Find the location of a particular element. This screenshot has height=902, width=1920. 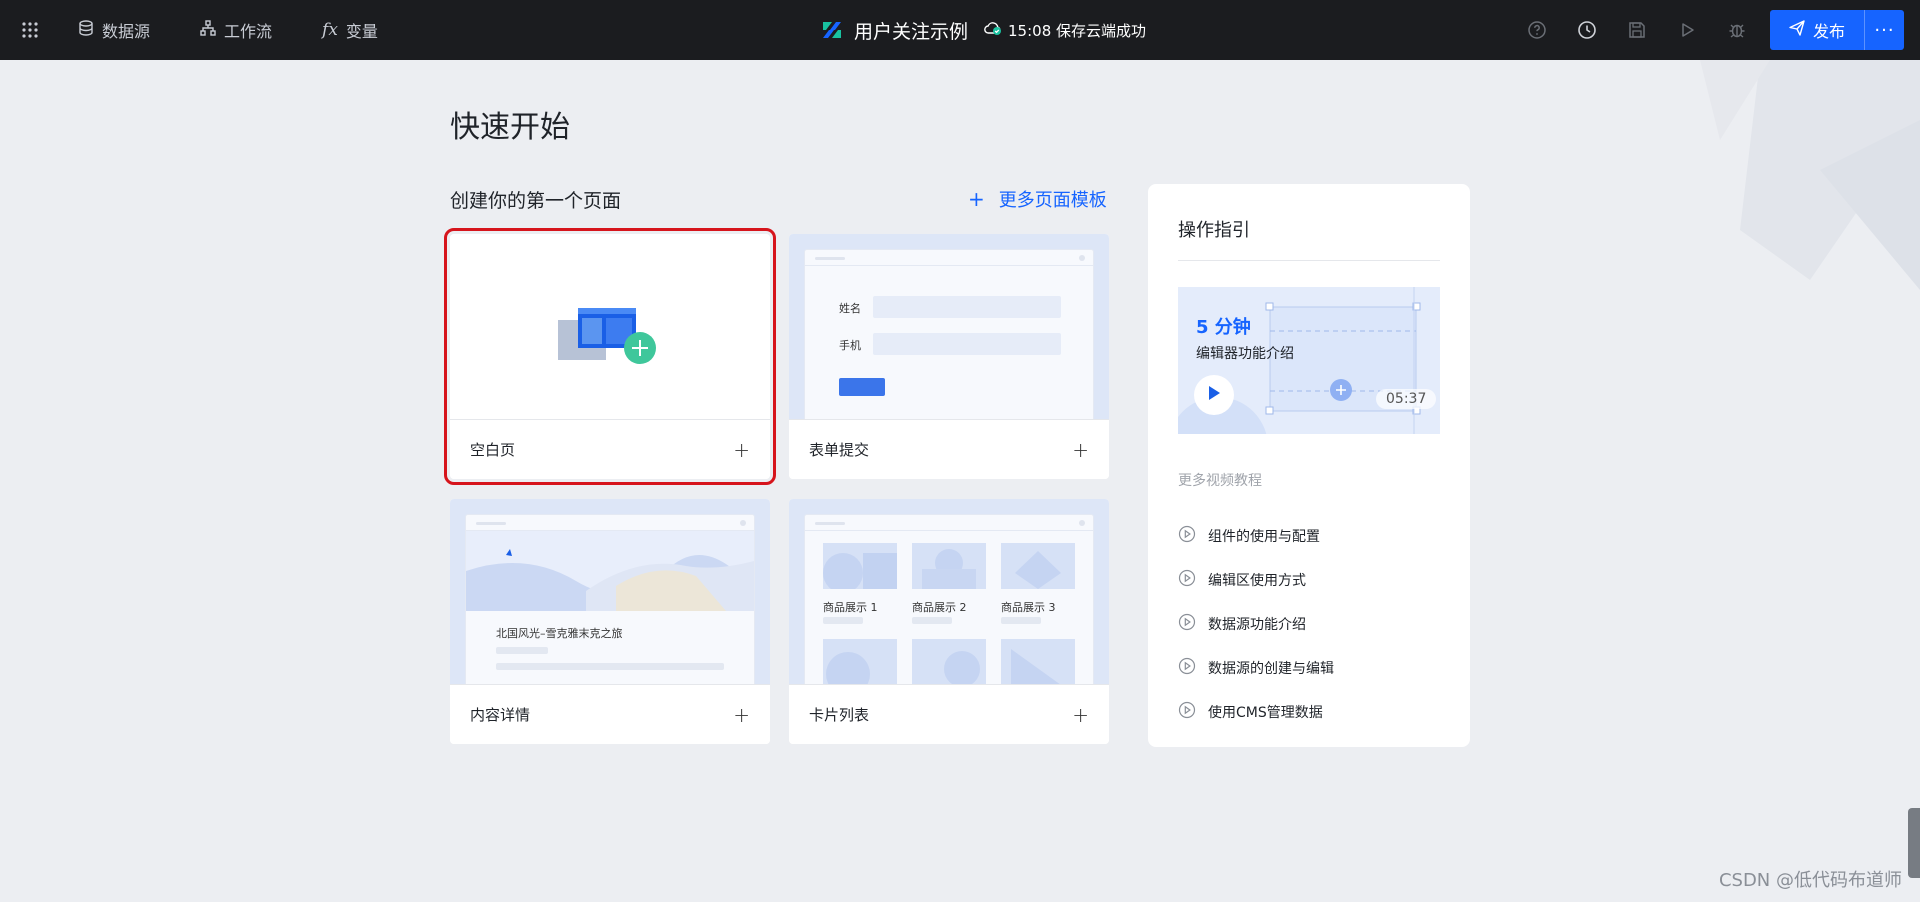

publish-group: 发布 ··· is located at coordinates (1837, 30).